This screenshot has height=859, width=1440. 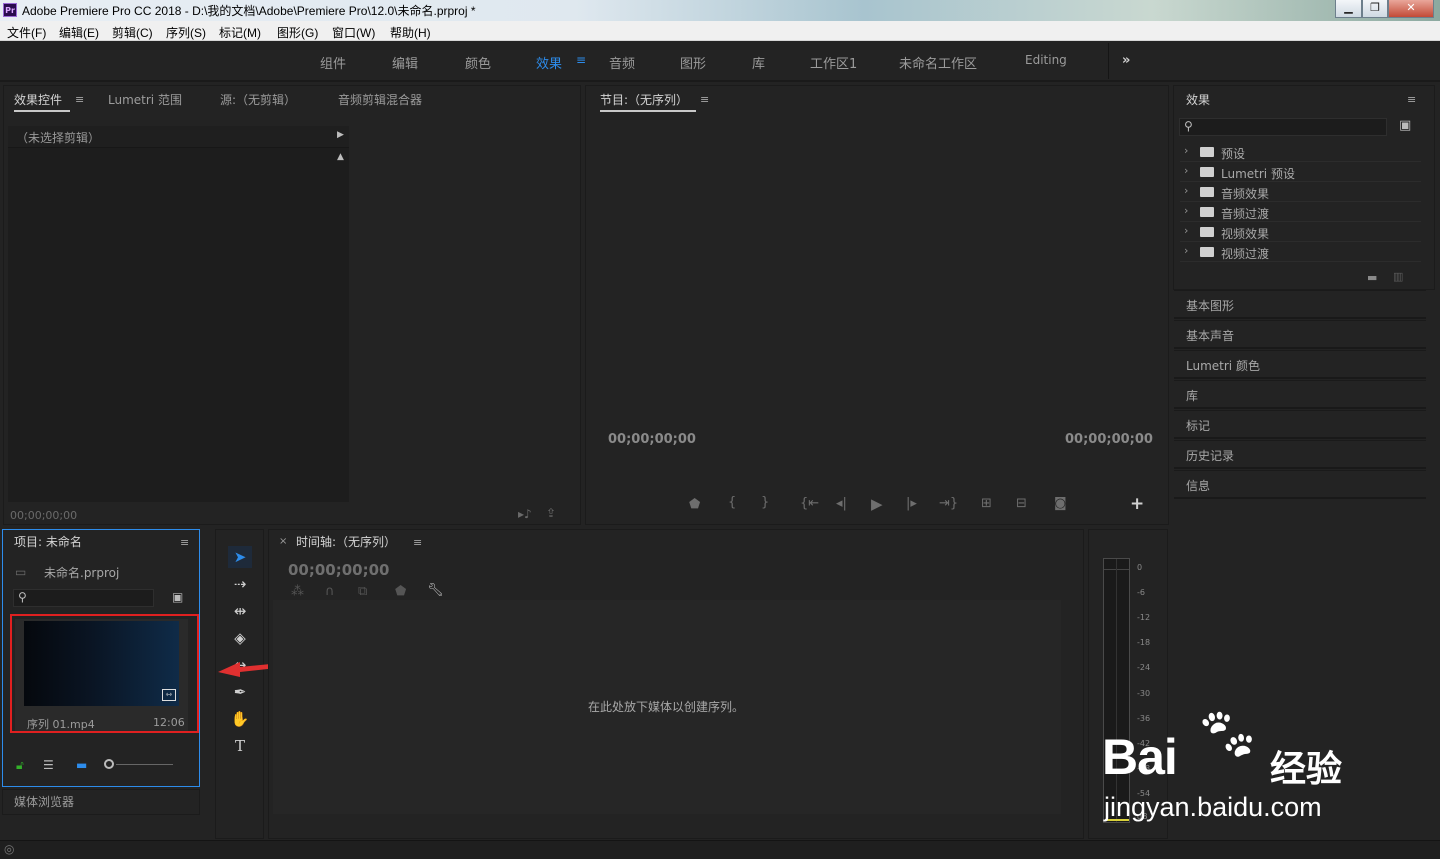 I want to click on tab-project: 项目: 未命名, so click(x=48, y=541).